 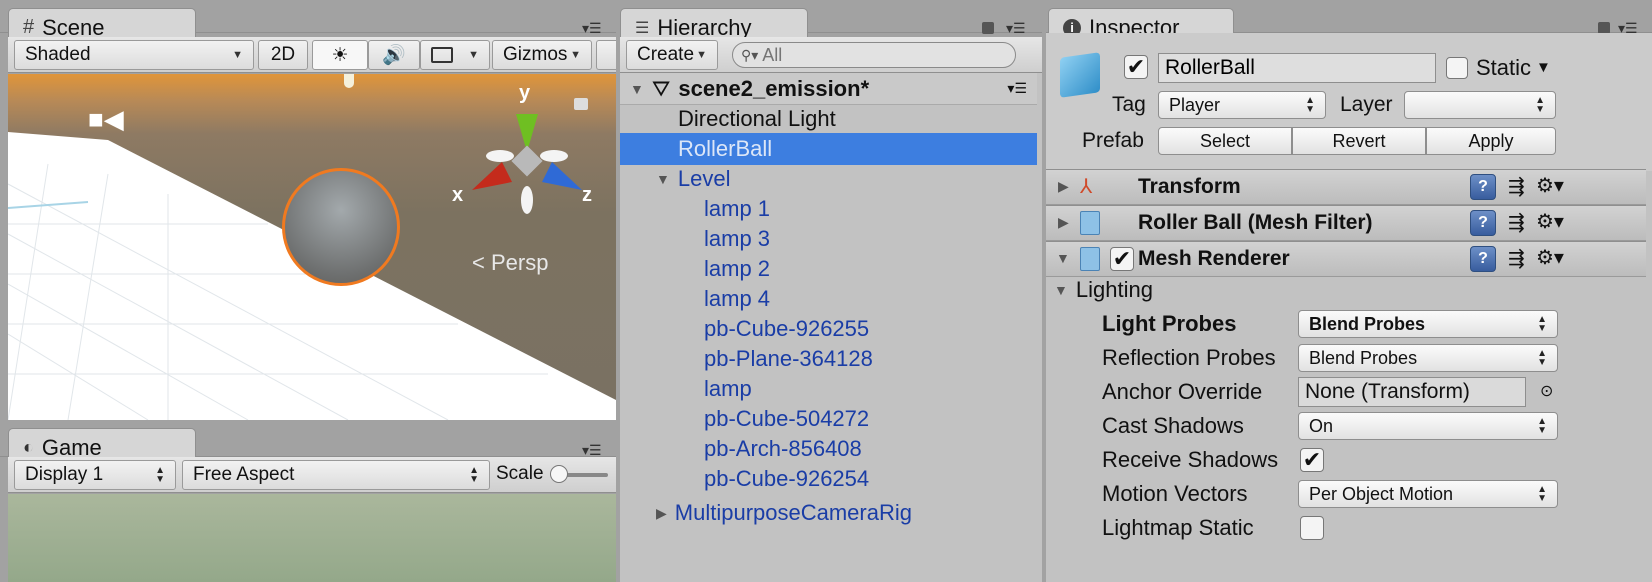 What do you see at coordinates (1457, 68) in the screenshot?
I see `static-checkbox` at bounding box center [1457, 68].